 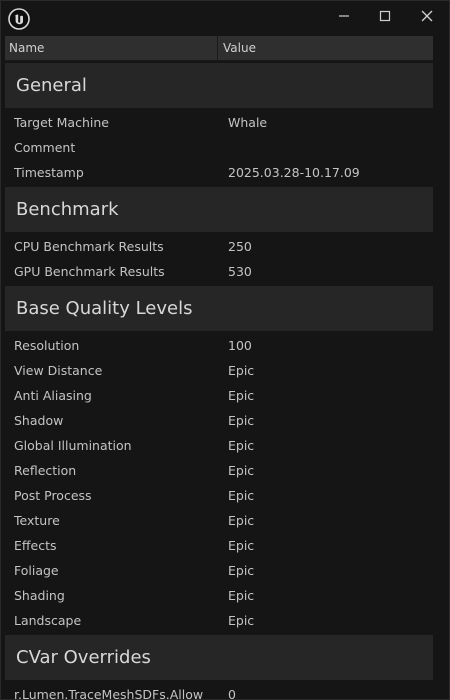 What do you see at coordinates (225, 18) in the screenshot?
I see `title-bar` at bounding box center [225, 18].